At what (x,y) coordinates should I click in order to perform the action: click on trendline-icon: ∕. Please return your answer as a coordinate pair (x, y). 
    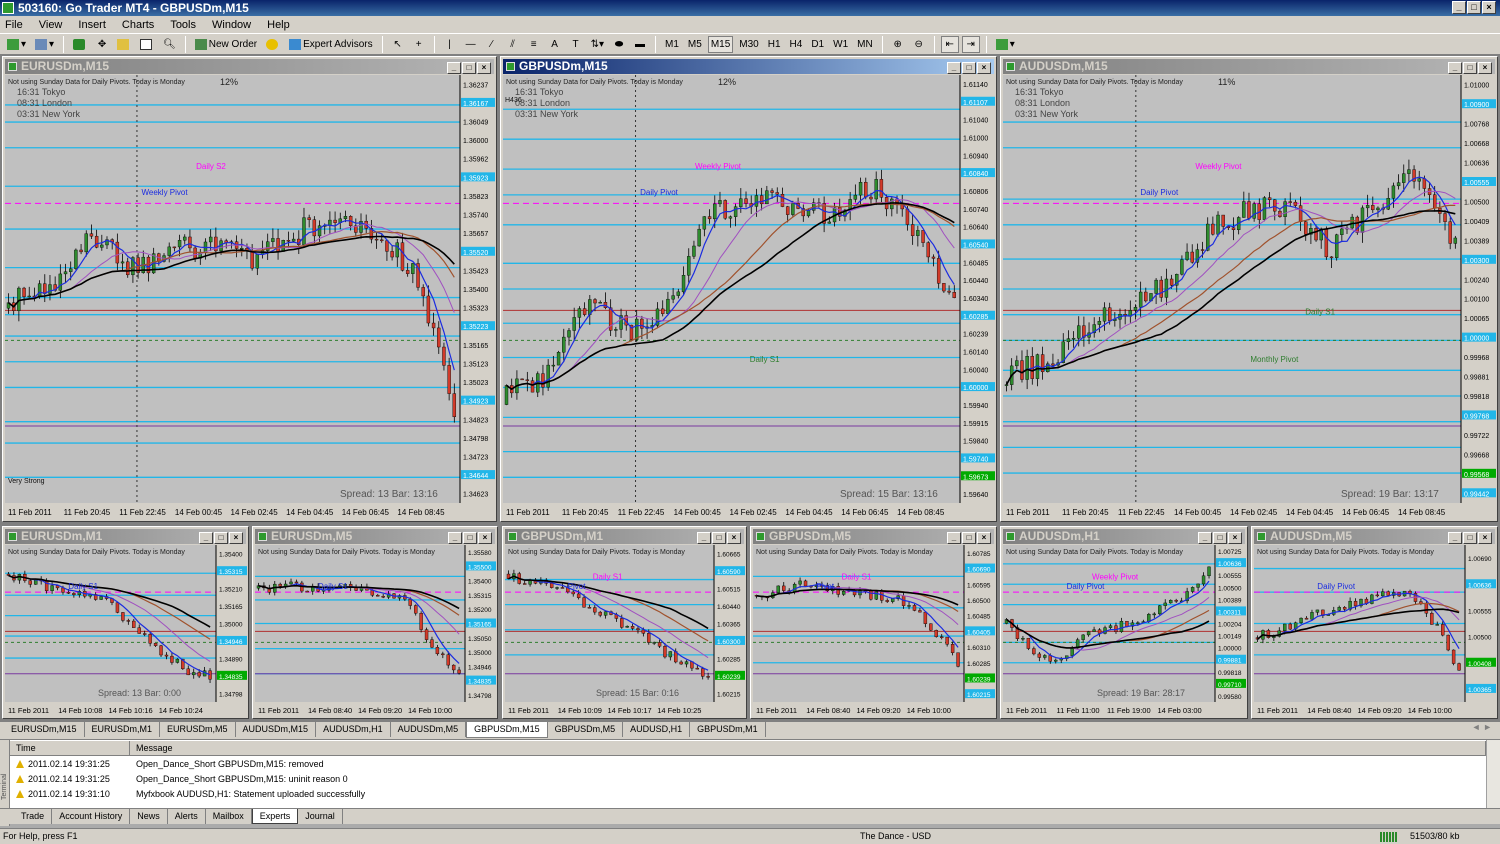
    Looking at the image, I should click on (492, 44).